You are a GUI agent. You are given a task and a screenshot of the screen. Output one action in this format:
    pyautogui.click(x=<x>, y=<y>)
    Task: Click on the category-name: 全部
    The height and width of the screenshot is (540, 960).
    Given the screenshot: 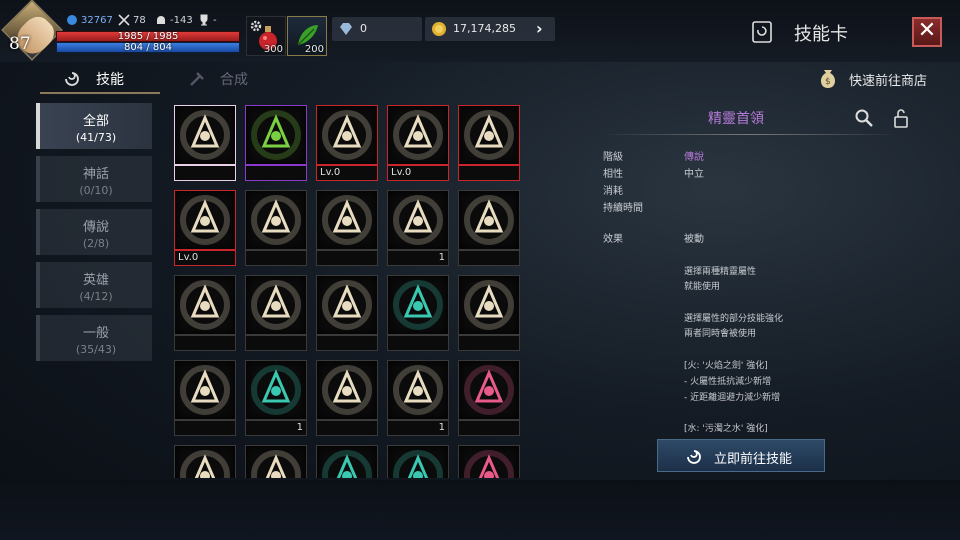 What is the action you would take?
    pyautogui.click(x=95, y=121)
    